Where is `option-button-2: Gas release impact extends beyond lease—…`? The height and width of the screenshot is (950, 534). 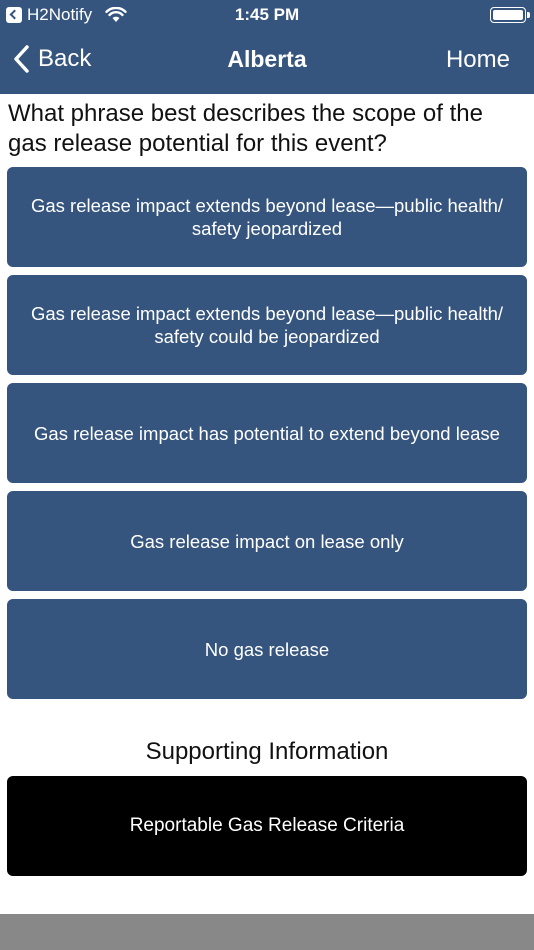 option-button-2: Gas release impact extends beyond lease—… is located at coordinates (267, 325).